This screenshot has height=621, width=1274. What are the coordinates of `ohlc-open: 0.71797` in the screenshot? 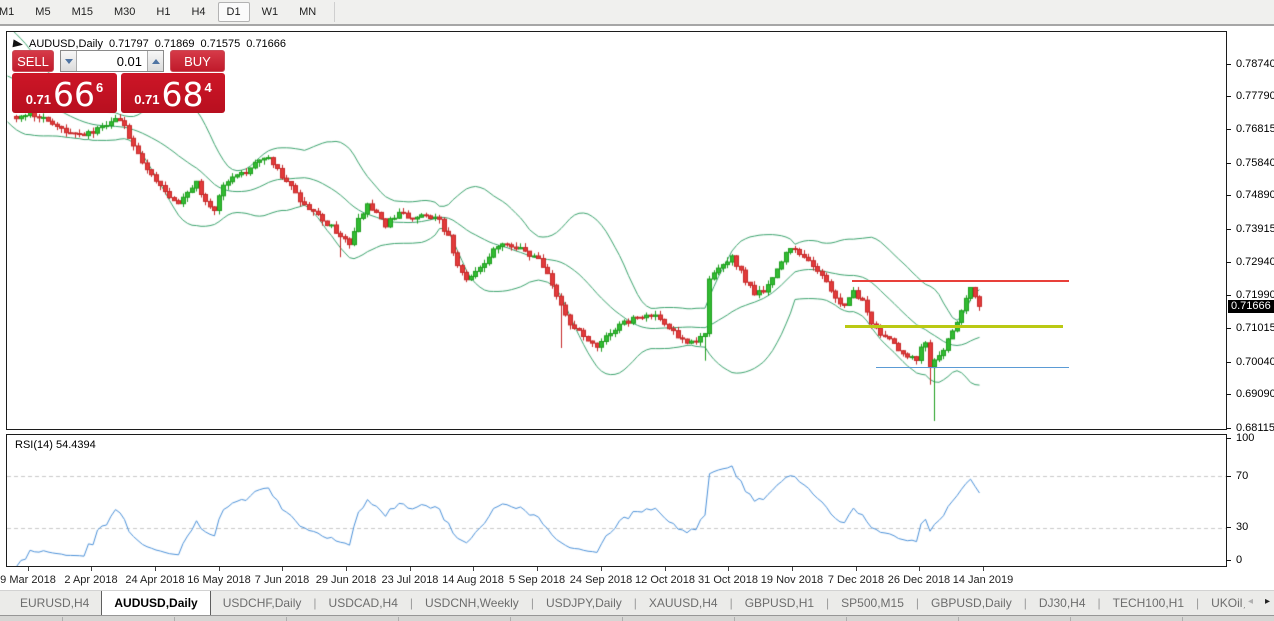 It's located at (128, 43).